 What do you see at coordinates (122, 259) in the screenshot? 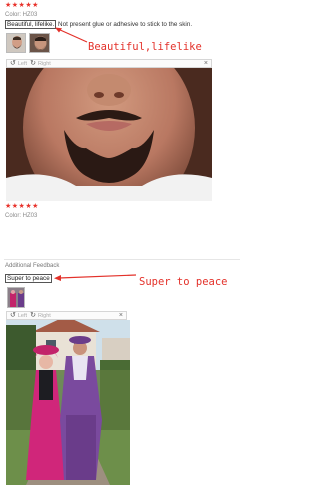
I see `section-divider` at bounding box center [122, 259].